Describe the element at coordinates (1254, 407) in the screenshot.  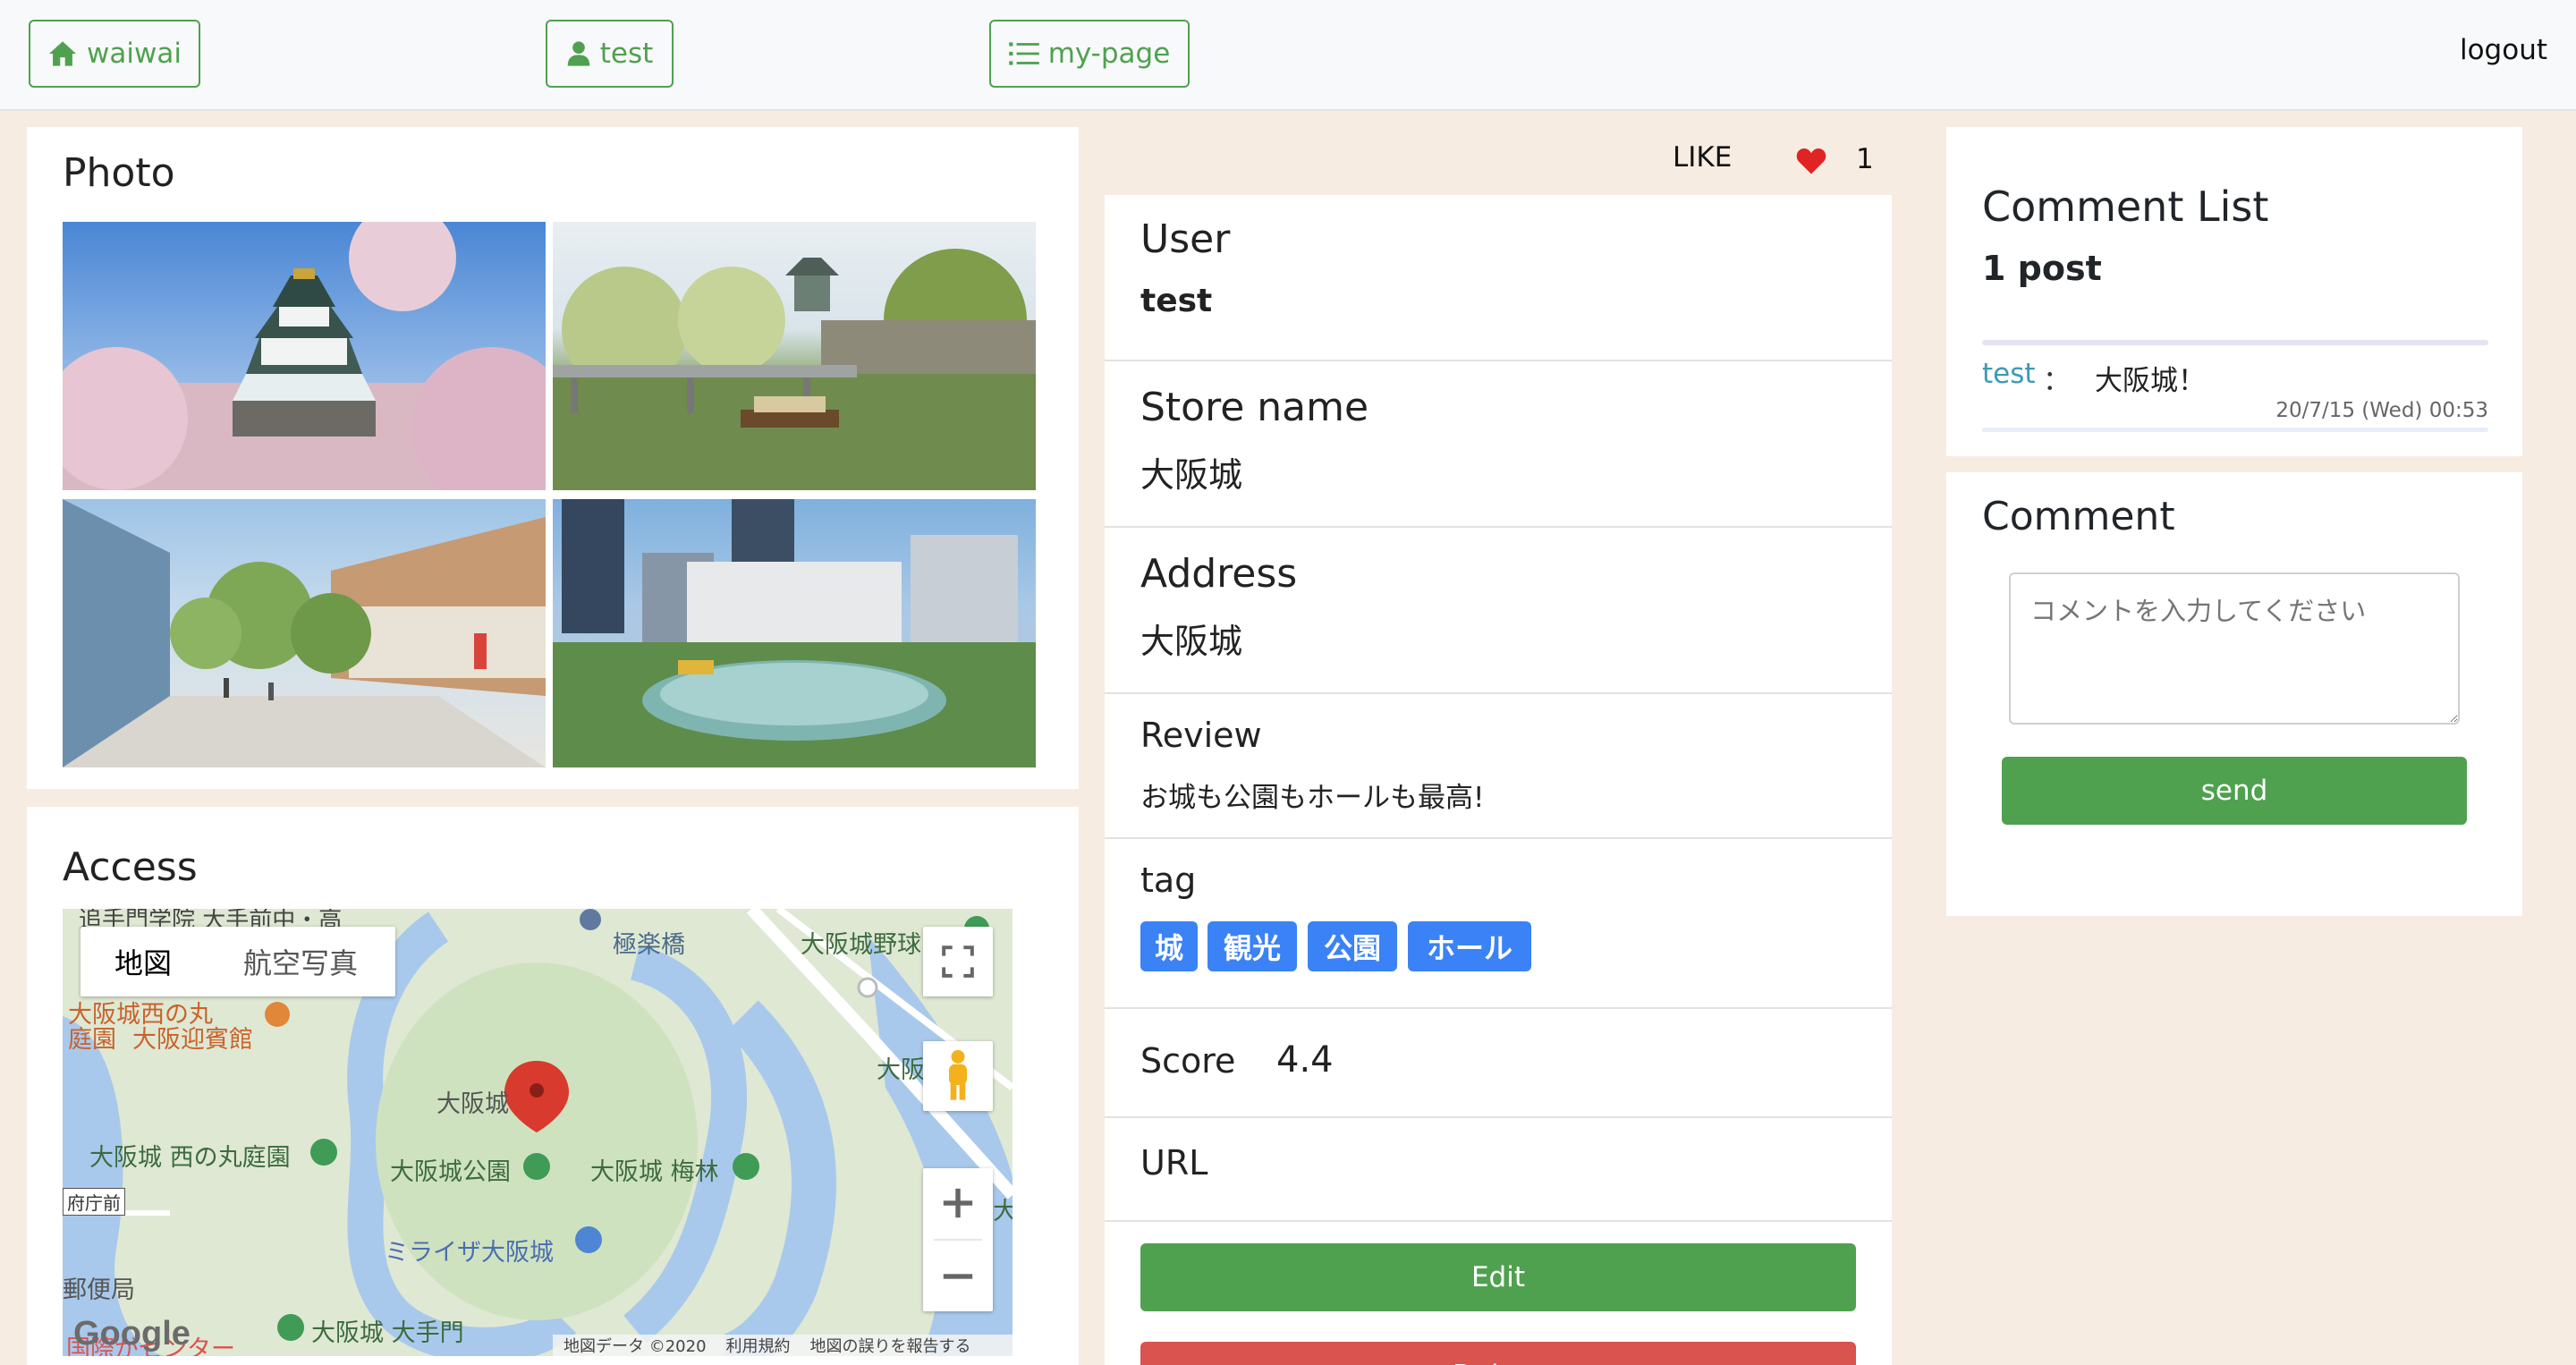
I see `store-label: Store name` at that location.